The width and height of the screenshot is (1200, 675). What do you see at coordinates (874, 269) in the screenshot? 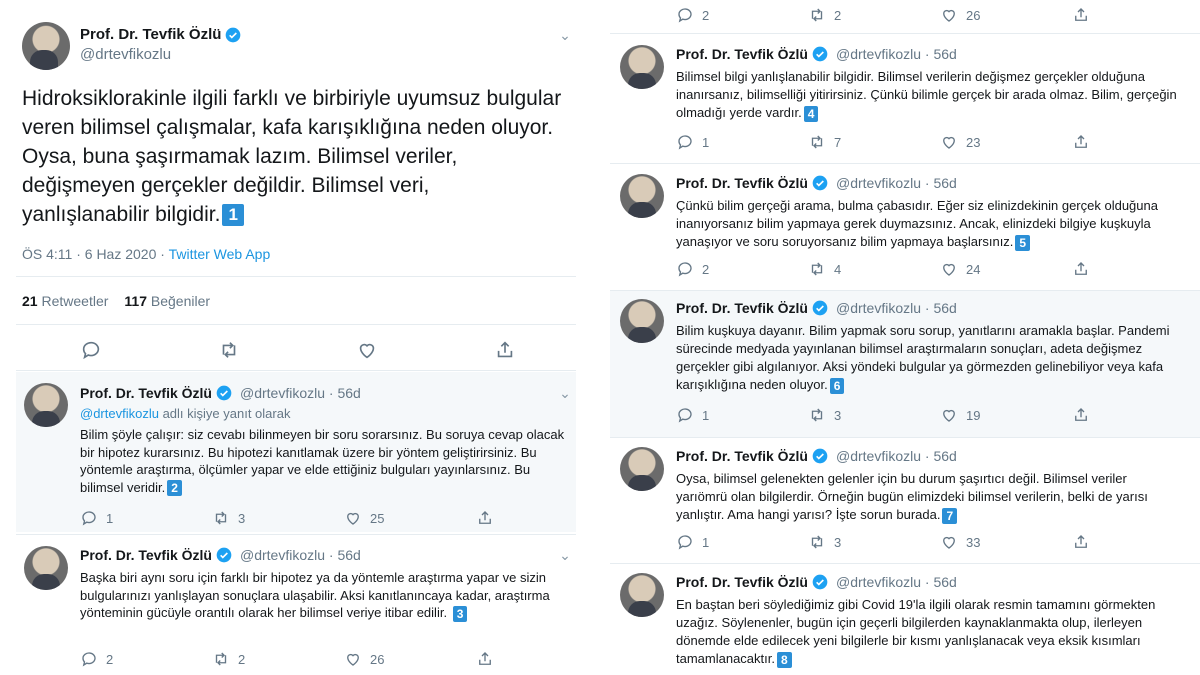
I see `retweet-button: 4` at bounding box center [874, 269].